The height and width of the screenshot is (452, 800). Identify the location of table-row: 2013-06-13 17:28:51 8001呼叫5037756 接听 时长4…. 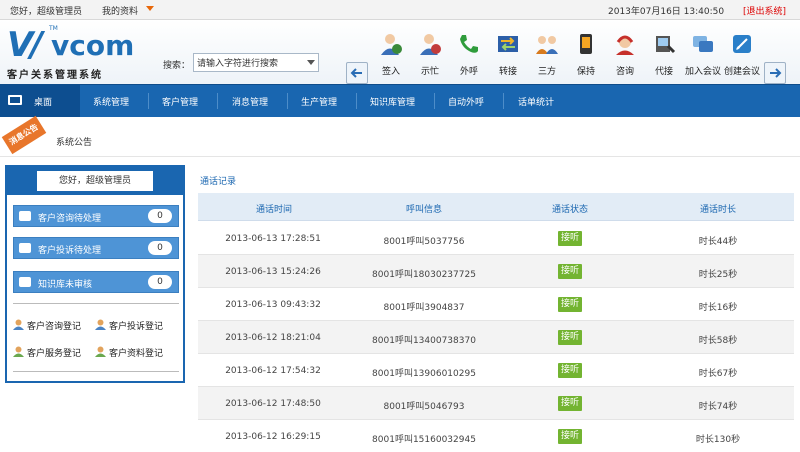
(496, 238).